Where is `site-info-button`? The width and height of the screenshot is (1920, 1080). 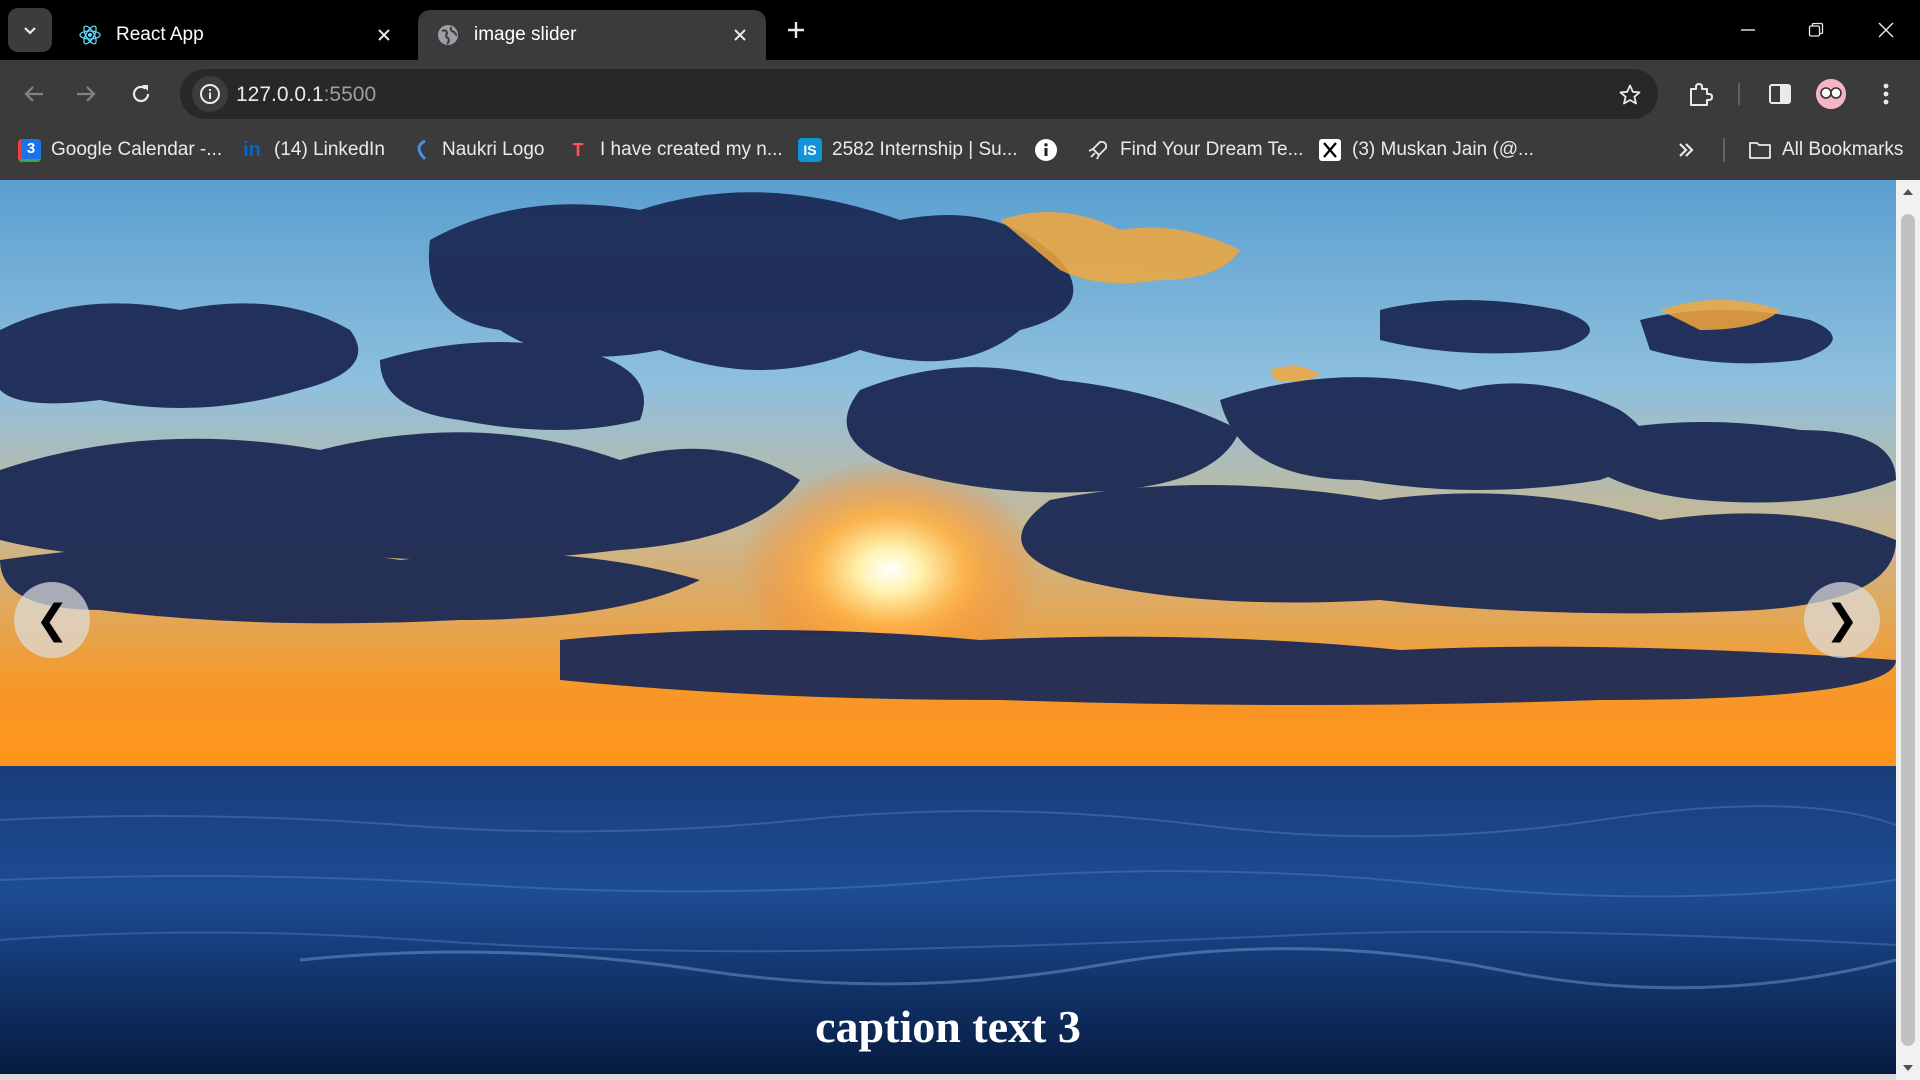 site-info-button is located at coordinates (210, 94).